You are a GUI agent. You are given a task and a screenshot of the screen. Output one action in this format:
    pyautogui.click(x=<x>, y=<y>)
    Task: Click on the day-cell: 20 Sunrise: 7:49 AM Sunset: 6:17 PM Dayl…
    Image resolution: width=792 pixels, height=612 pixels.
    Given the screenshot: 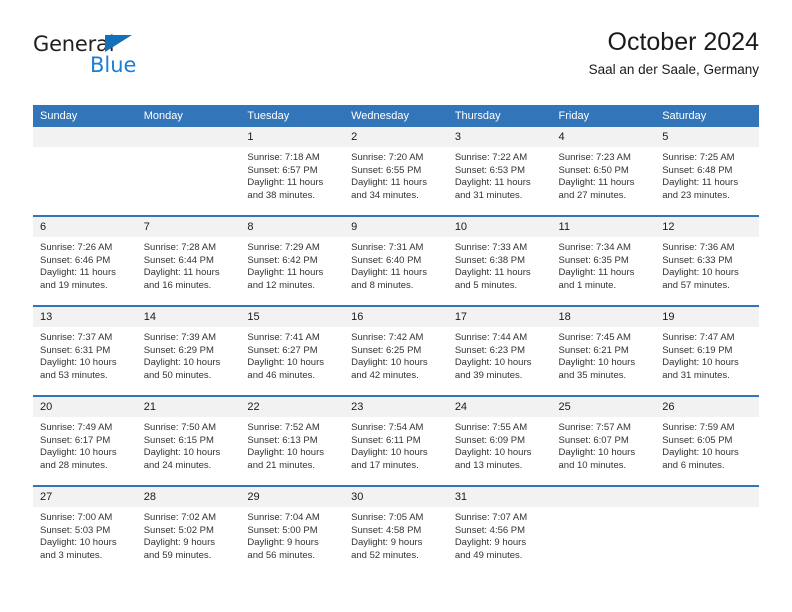 What is the action you would take?
    pyautogui.click(x=85, y=440)
    